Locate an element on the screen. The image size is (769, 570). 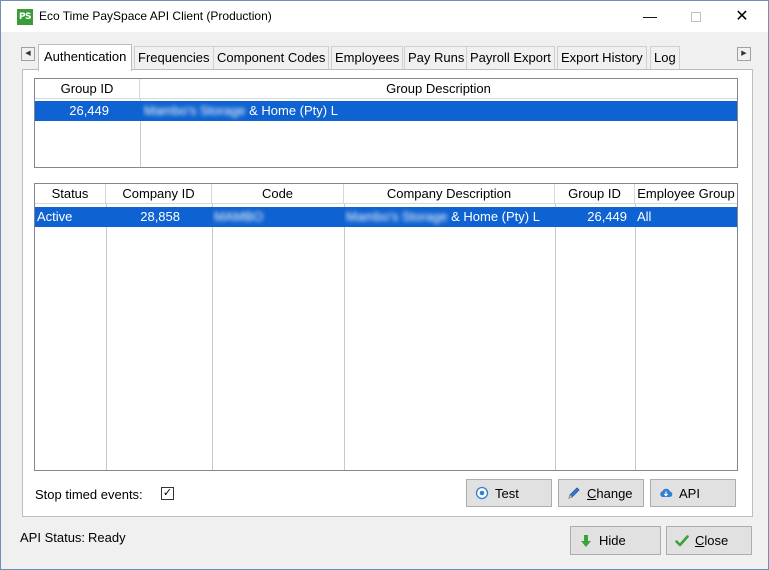
hide-button-label: Hide is located at coordinates (612, 540).